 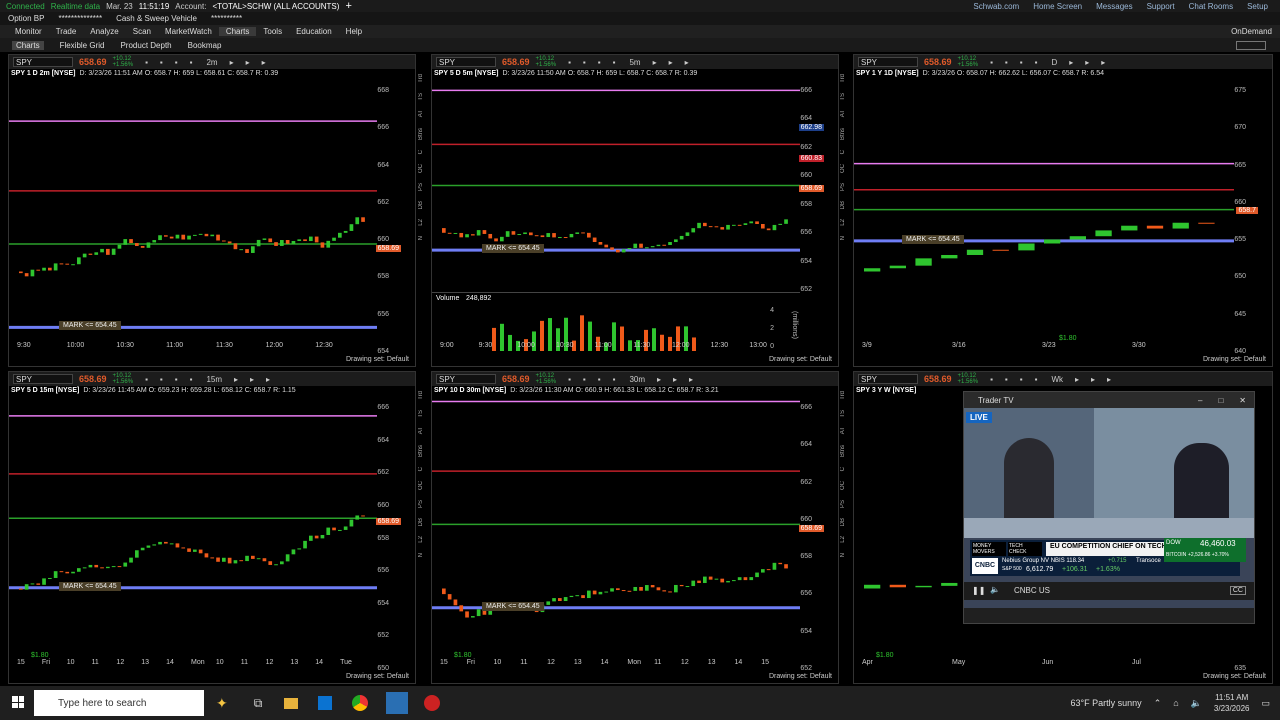 I want to click on link-support: Support, so click(x=1161, y=6).